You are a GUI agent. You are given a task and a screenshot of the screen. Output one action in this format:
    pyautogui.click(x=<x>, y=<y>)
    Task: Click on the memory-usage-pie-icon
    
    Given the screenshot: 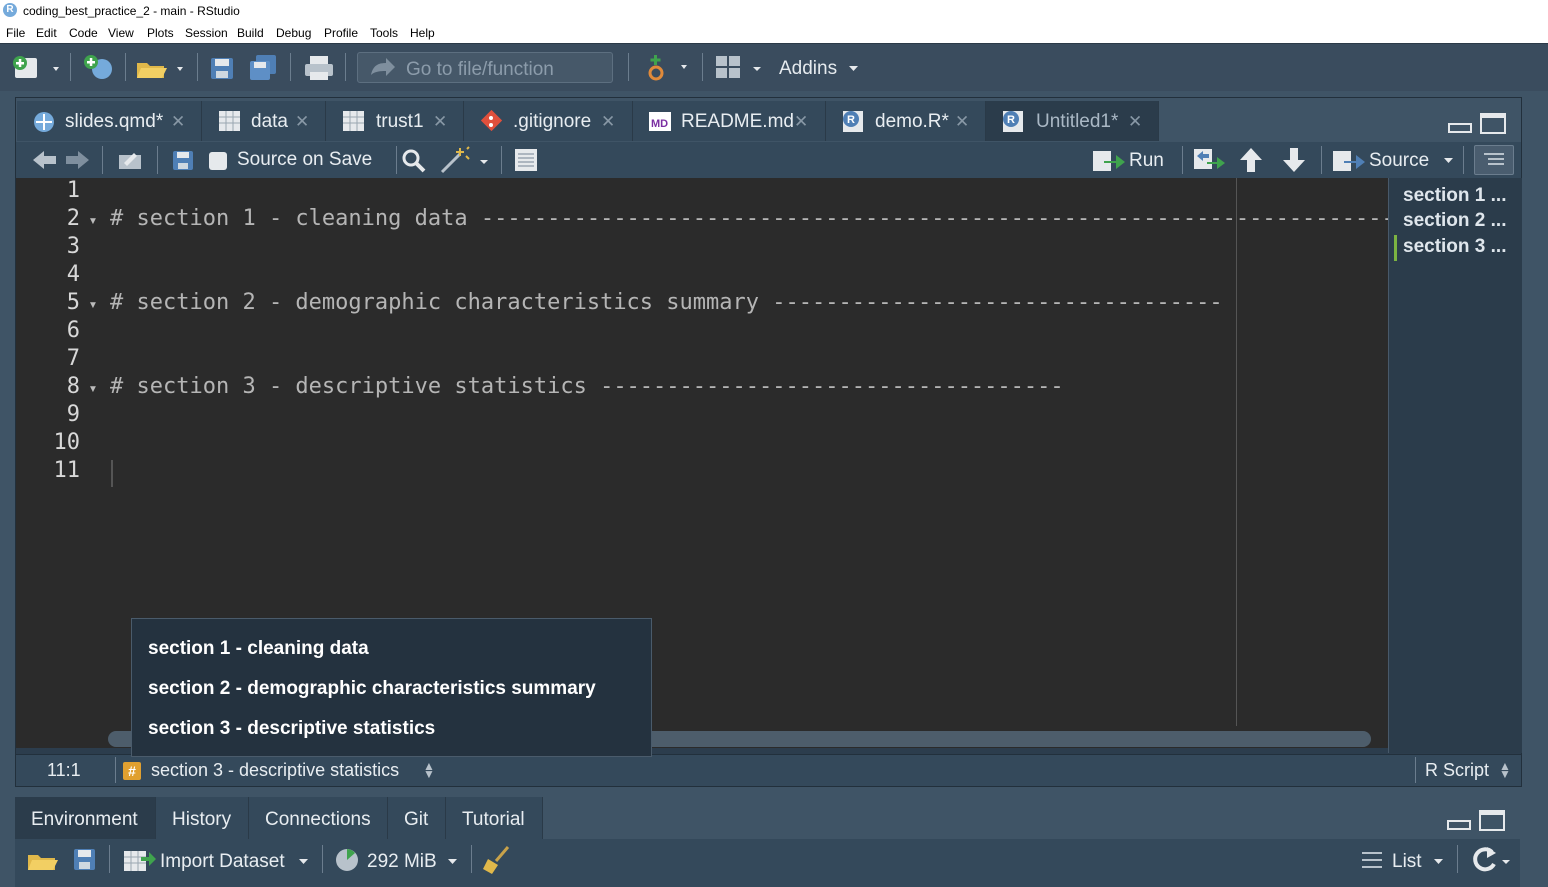 What is the action you would take?
    pyautogui.click(x=347, y=860)
    